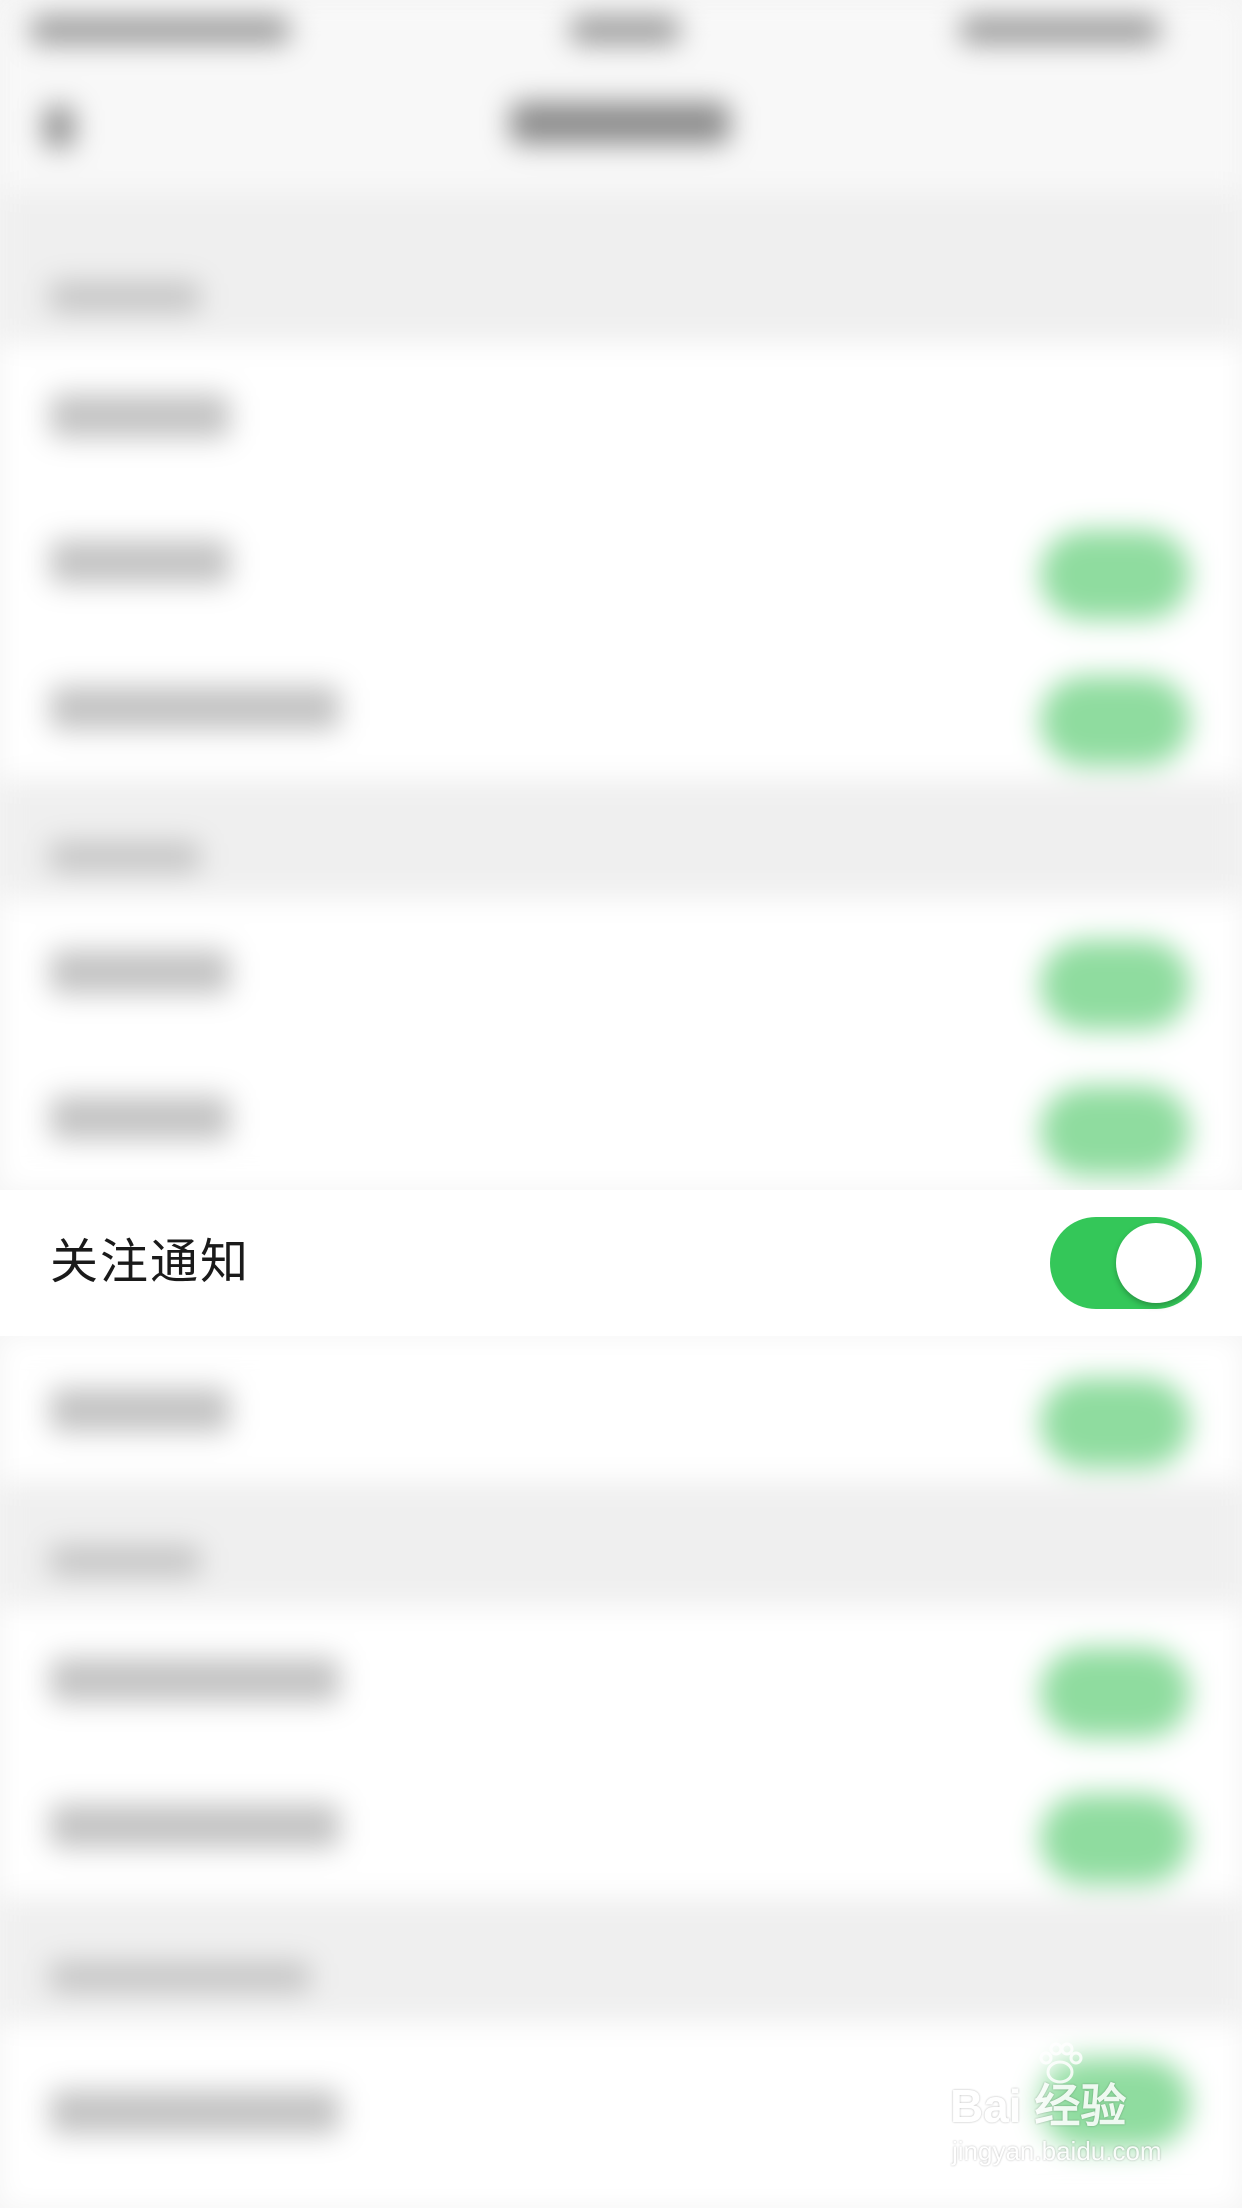 The image size is (1242, 2208). I want to click on toggle-knob, so click(1156, 1263).